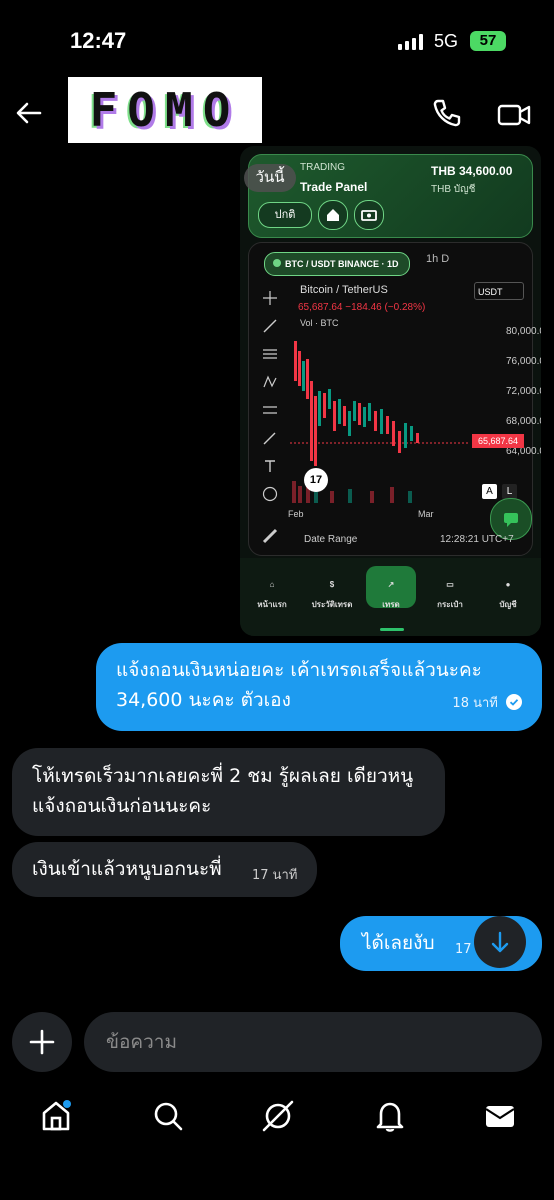 The height and width of the screenshot is (1200, 554). I want to click on image-trading-label: TRADING, so click(322, 167).